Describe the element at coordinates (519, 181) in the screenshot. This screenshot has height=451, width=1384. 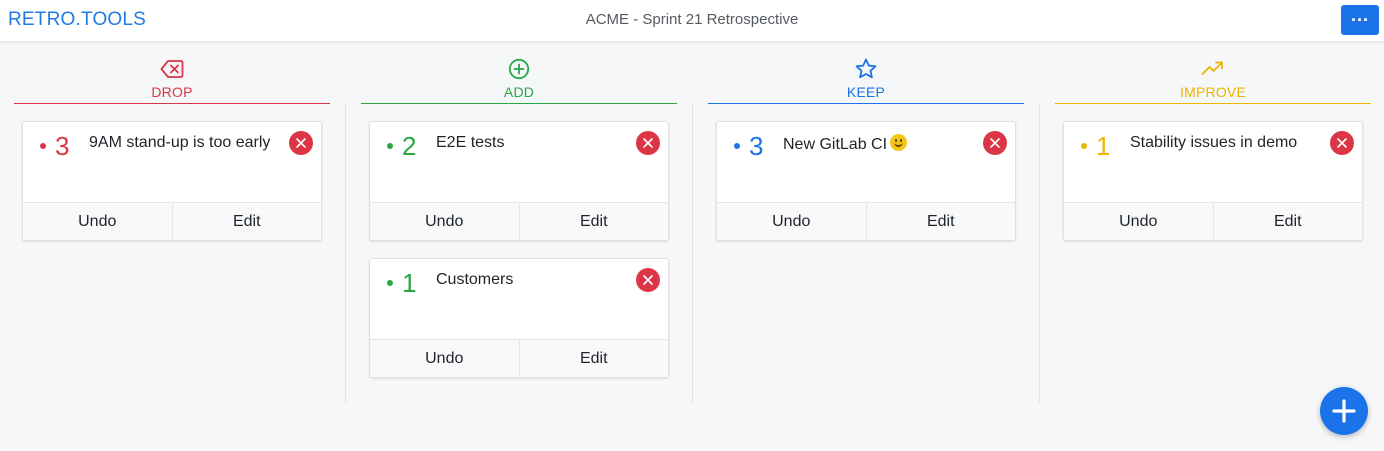
I see `card: 2 E2E tests Undo Edit` at that location.